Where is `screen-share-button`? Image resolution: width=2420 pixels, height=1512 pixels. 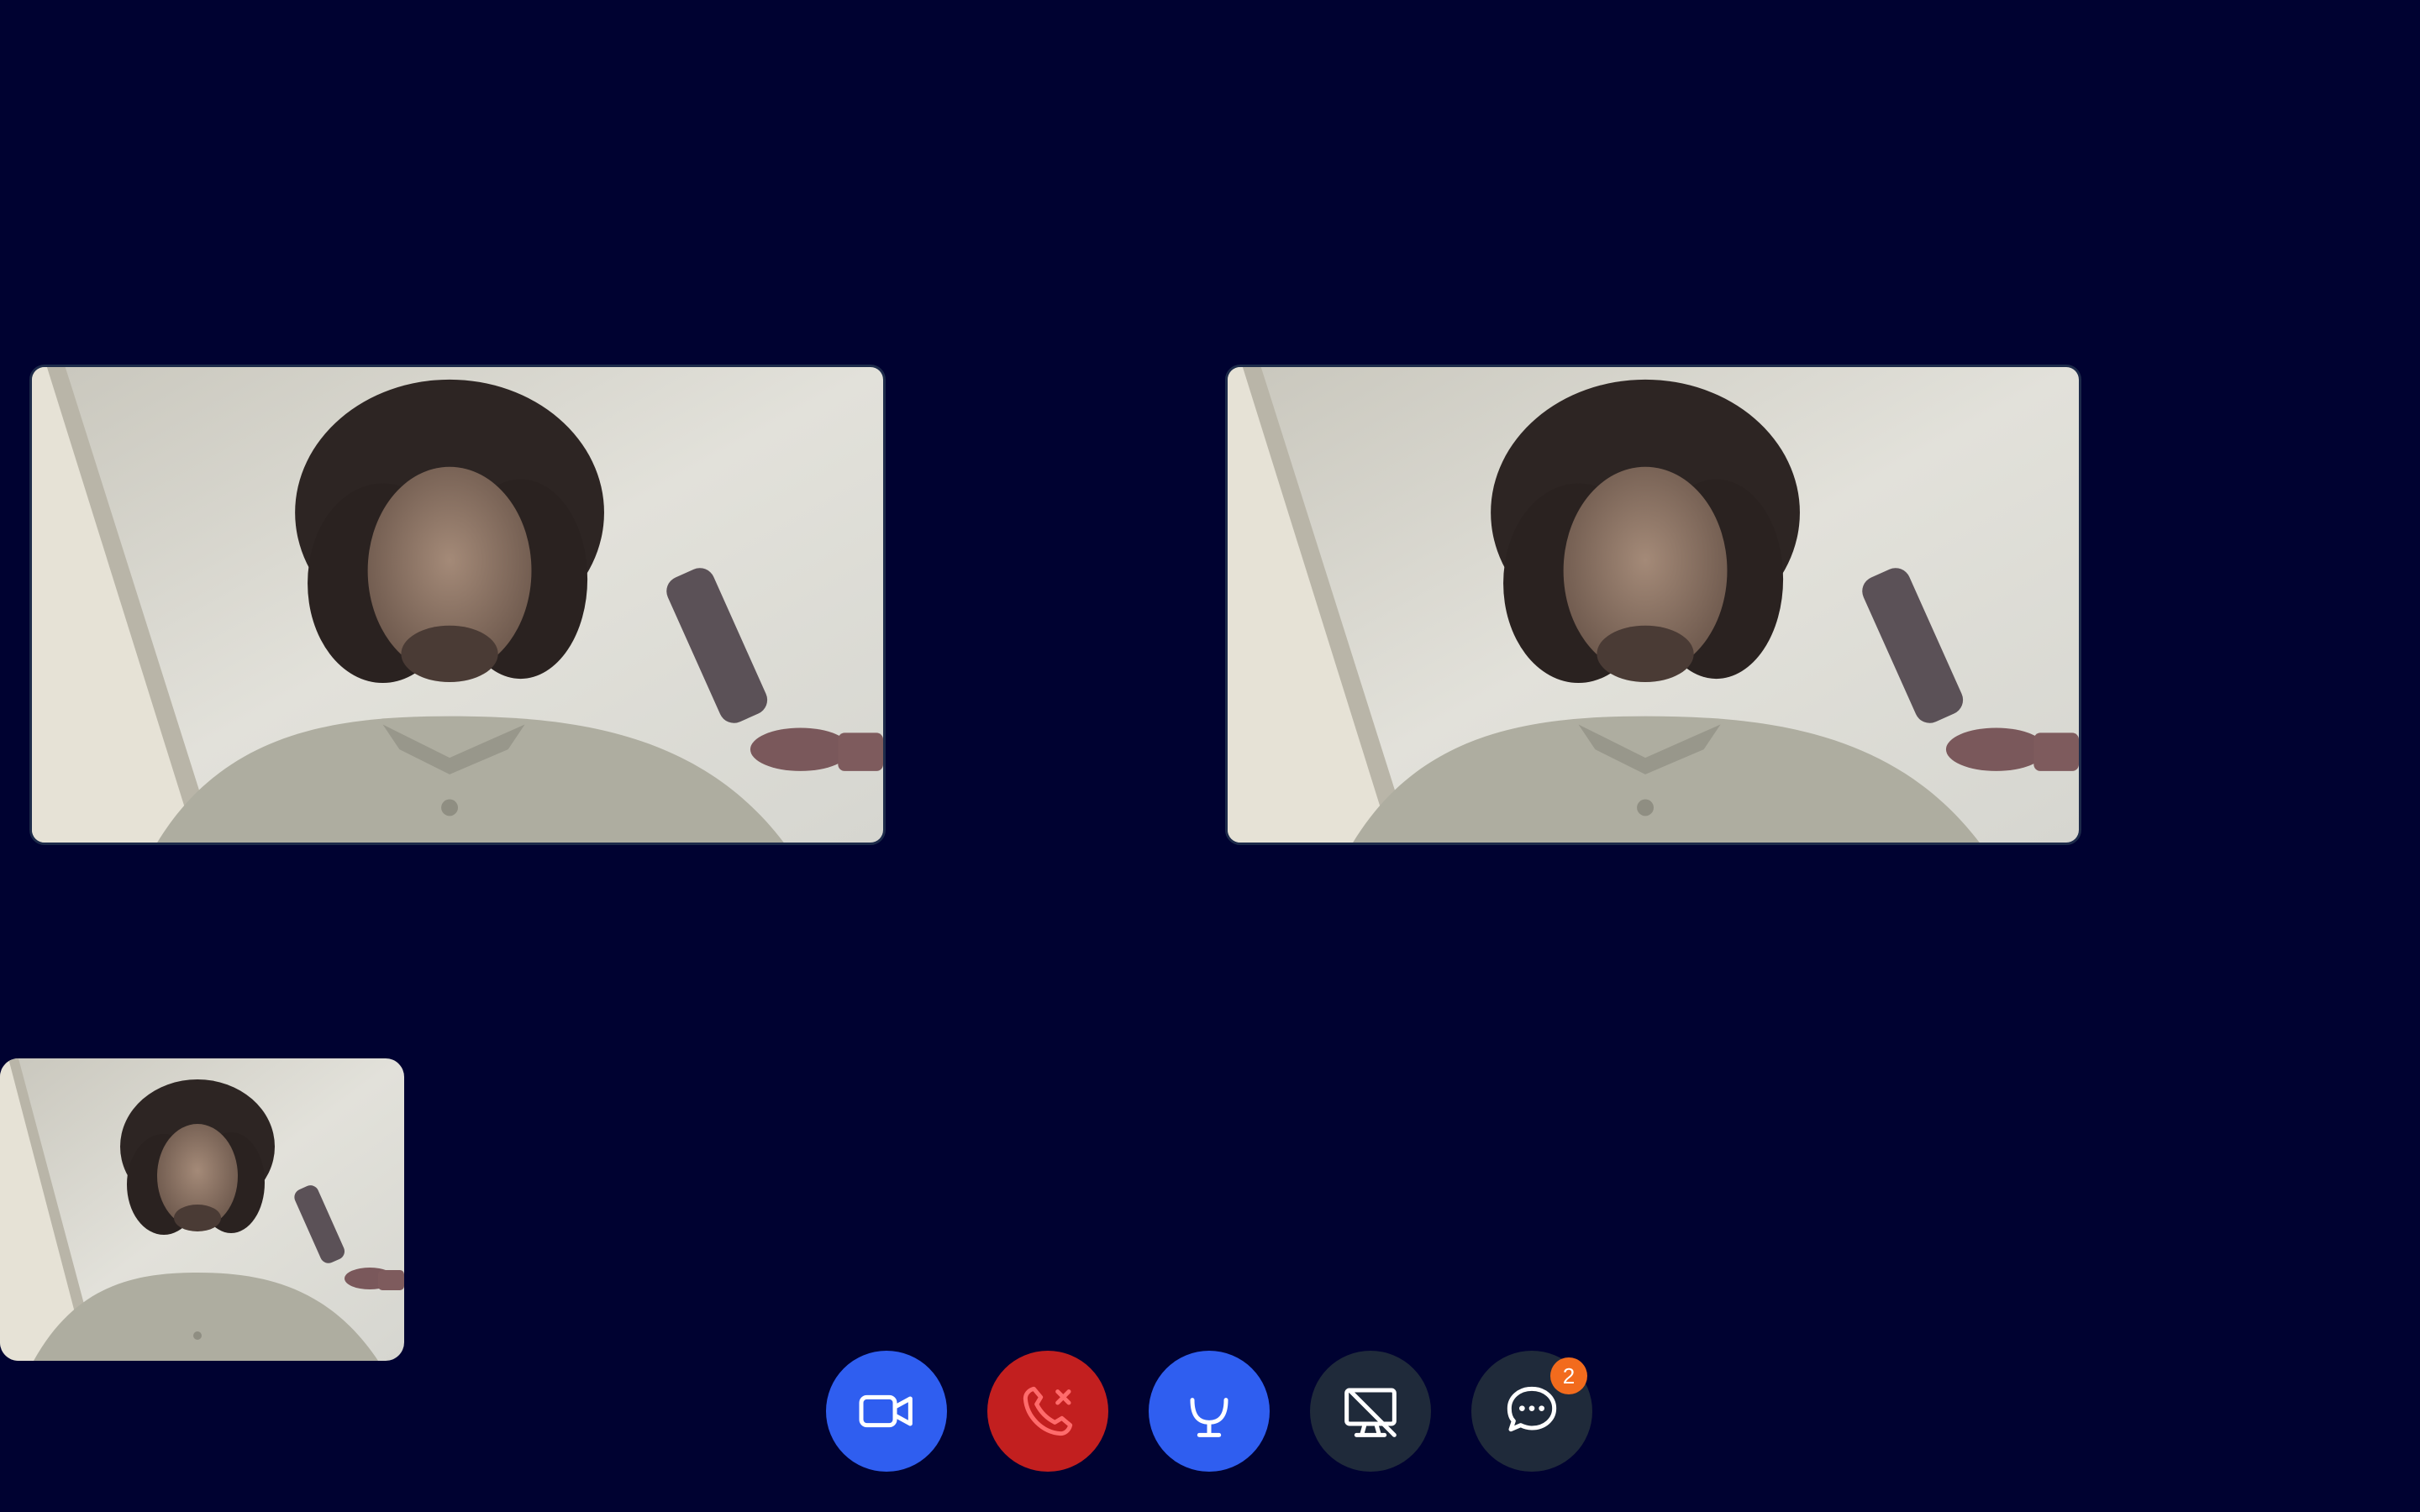
screen-share-button is located at coordinates (1371, 1411).